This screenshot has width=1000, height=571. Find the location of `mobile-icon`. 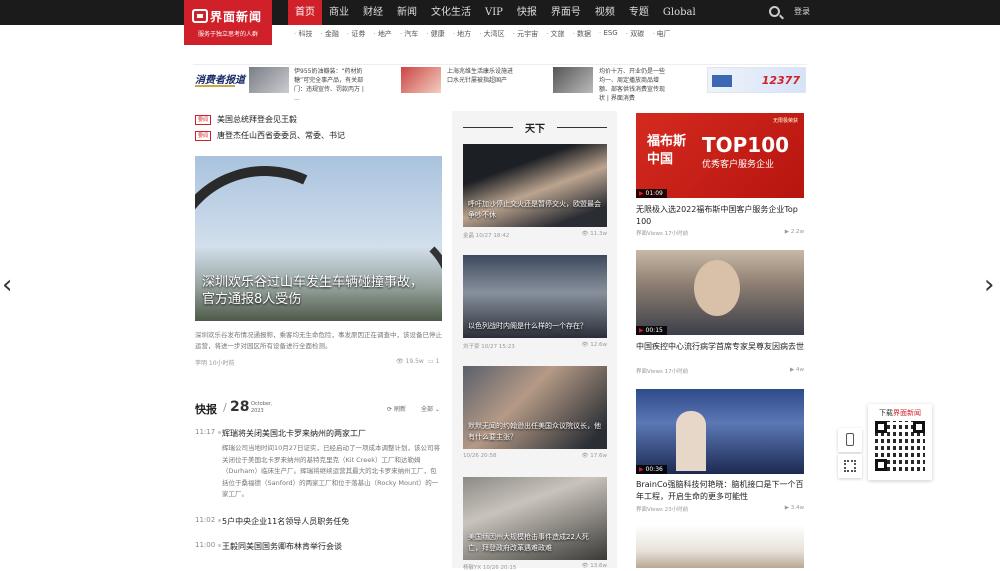

mobile-icon is located at coordinates (850, 440).